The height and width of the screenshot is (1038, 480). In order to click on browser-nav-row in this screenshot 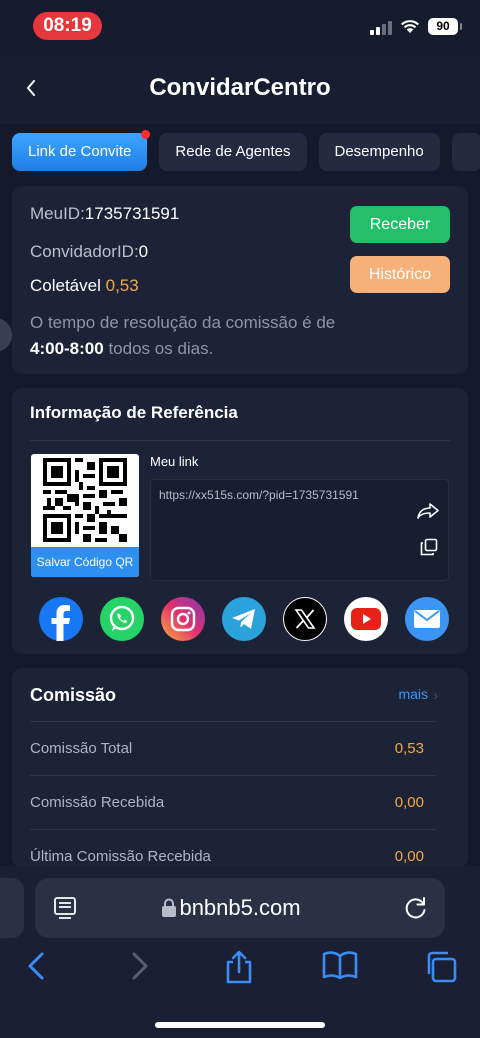, I will do `click(240, 970)`.